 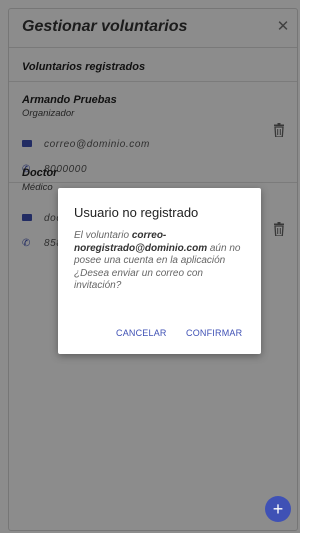 What do you see at coordinates (141, 333) in the screenshot?
I see `cancel-button: CANCELAR` at bounding box center [141, 333].